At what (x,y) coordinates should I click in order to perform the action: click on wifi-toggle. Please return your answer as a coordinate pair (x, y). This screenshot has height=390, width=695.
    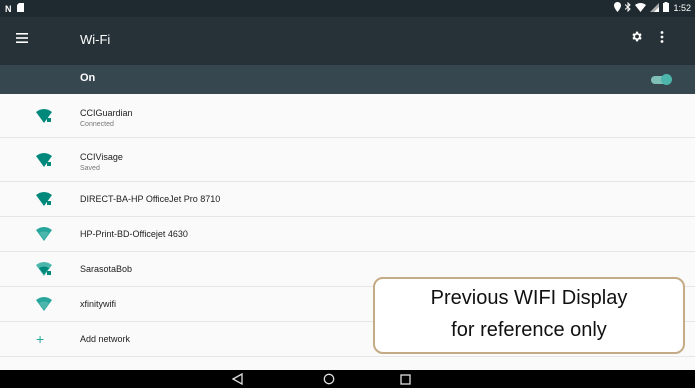
    Looking at the image, I should click on (661, 79).